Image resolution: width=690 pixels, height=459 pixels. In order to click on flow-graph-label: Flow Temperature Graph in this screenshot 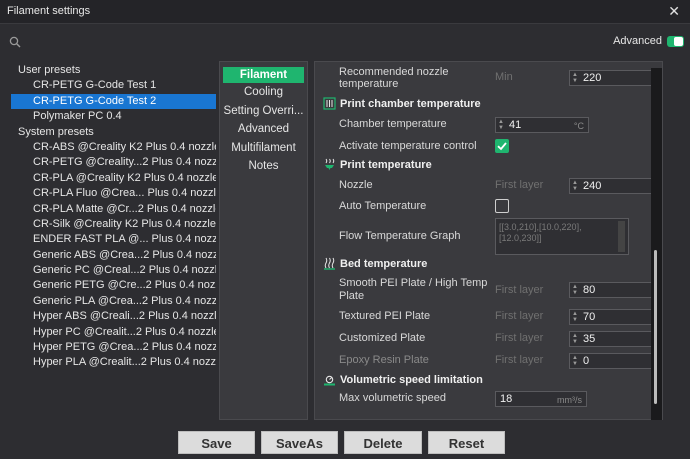, I will do `click(400, 236)`.